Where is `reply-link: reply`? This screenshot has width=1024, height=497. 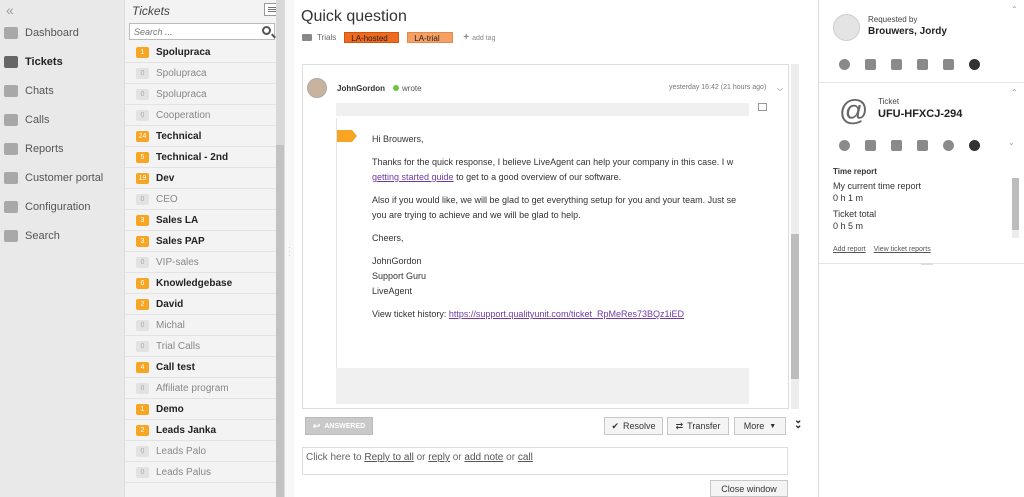 reply-link: reply is located at coordinates (439, 457).